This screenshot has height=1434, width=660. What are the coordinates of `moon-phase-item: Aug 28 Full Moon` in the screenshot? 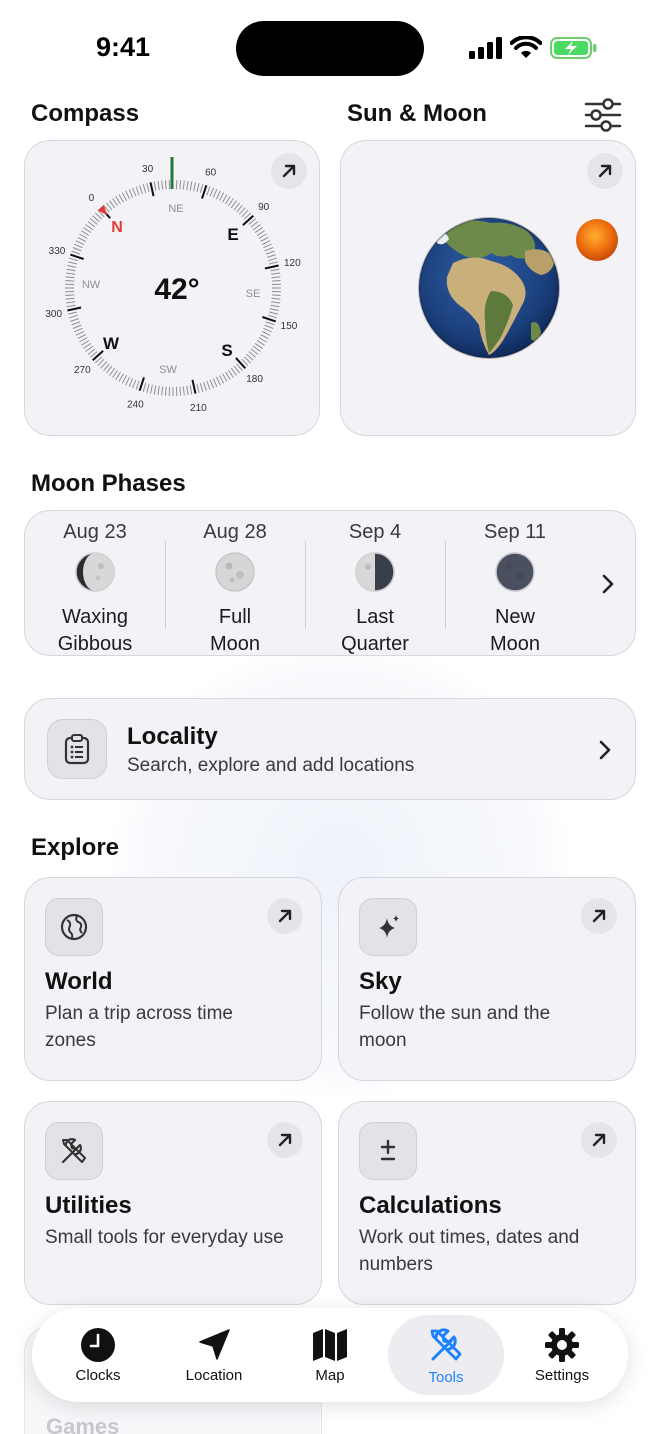 It's located at (235, 584).